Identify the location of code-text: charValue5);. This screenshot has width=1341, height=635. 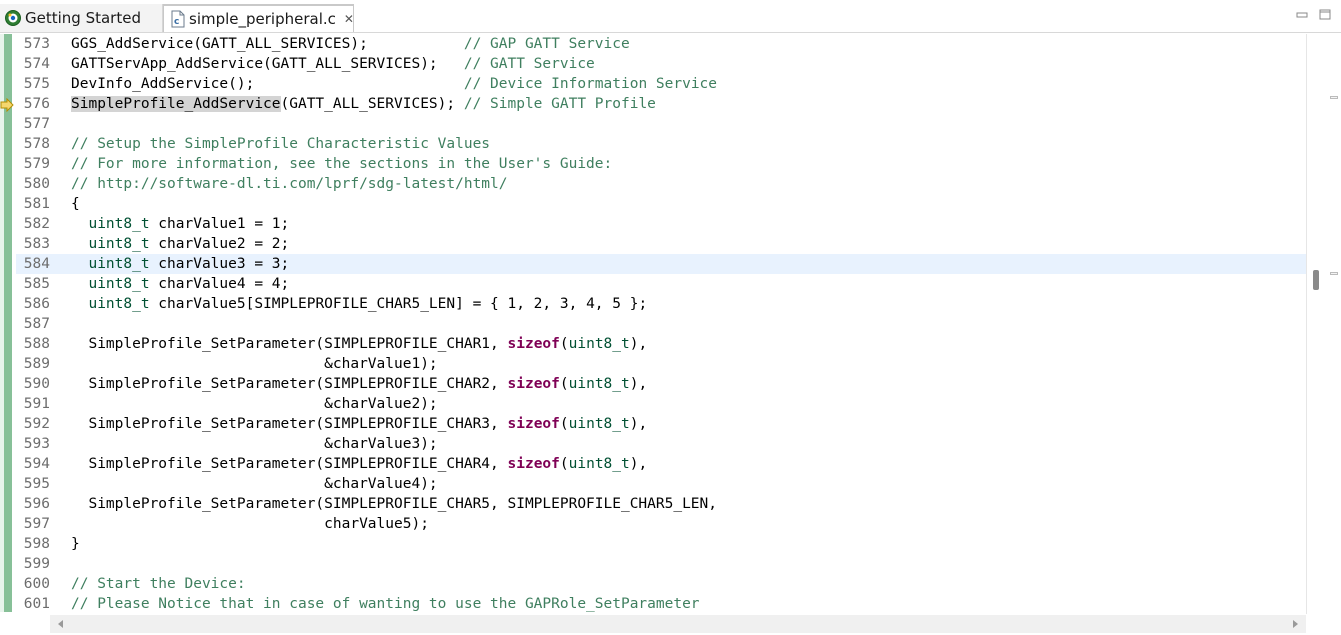
(250, 524).